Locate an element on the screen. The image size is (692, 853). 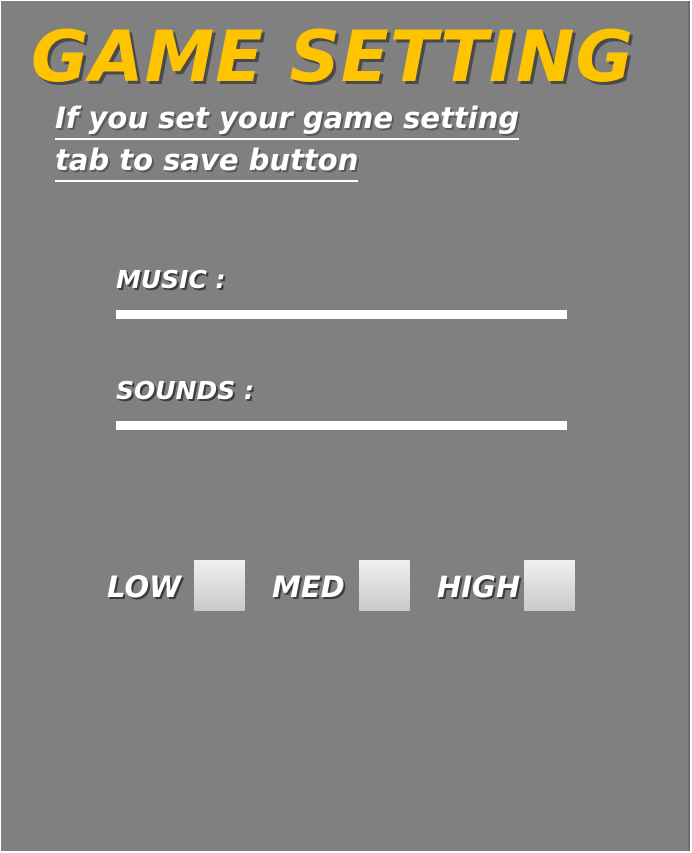
music-label: MUSIC : is located at coordinates (171, 279).